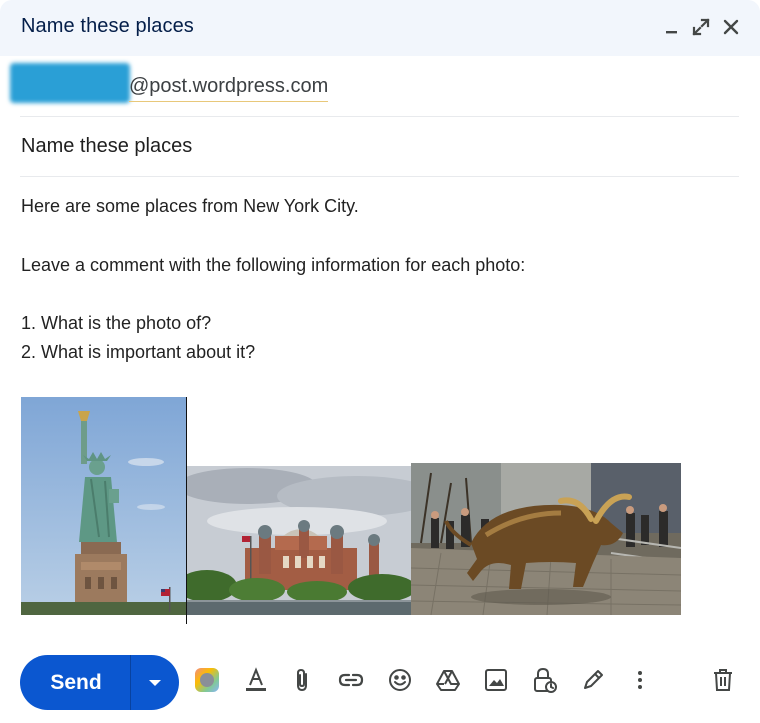  What do you see at coordinates (116, 323) in the screenshot?
I see `body-line: 1. What is the photo of?` at bounding box center [116, 323].